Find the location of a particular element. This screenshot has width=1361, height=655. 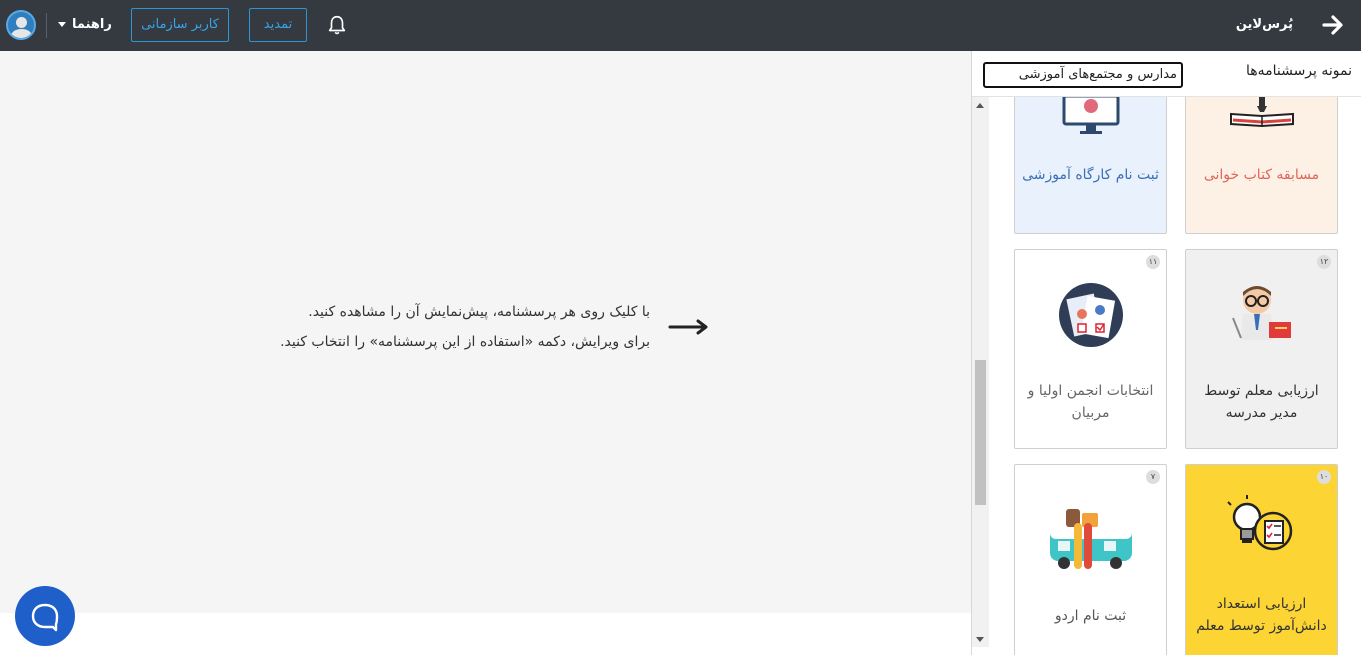

template-card-book-reading: مسابقه کتاب خوانی is located at coordinates (1261, 165).